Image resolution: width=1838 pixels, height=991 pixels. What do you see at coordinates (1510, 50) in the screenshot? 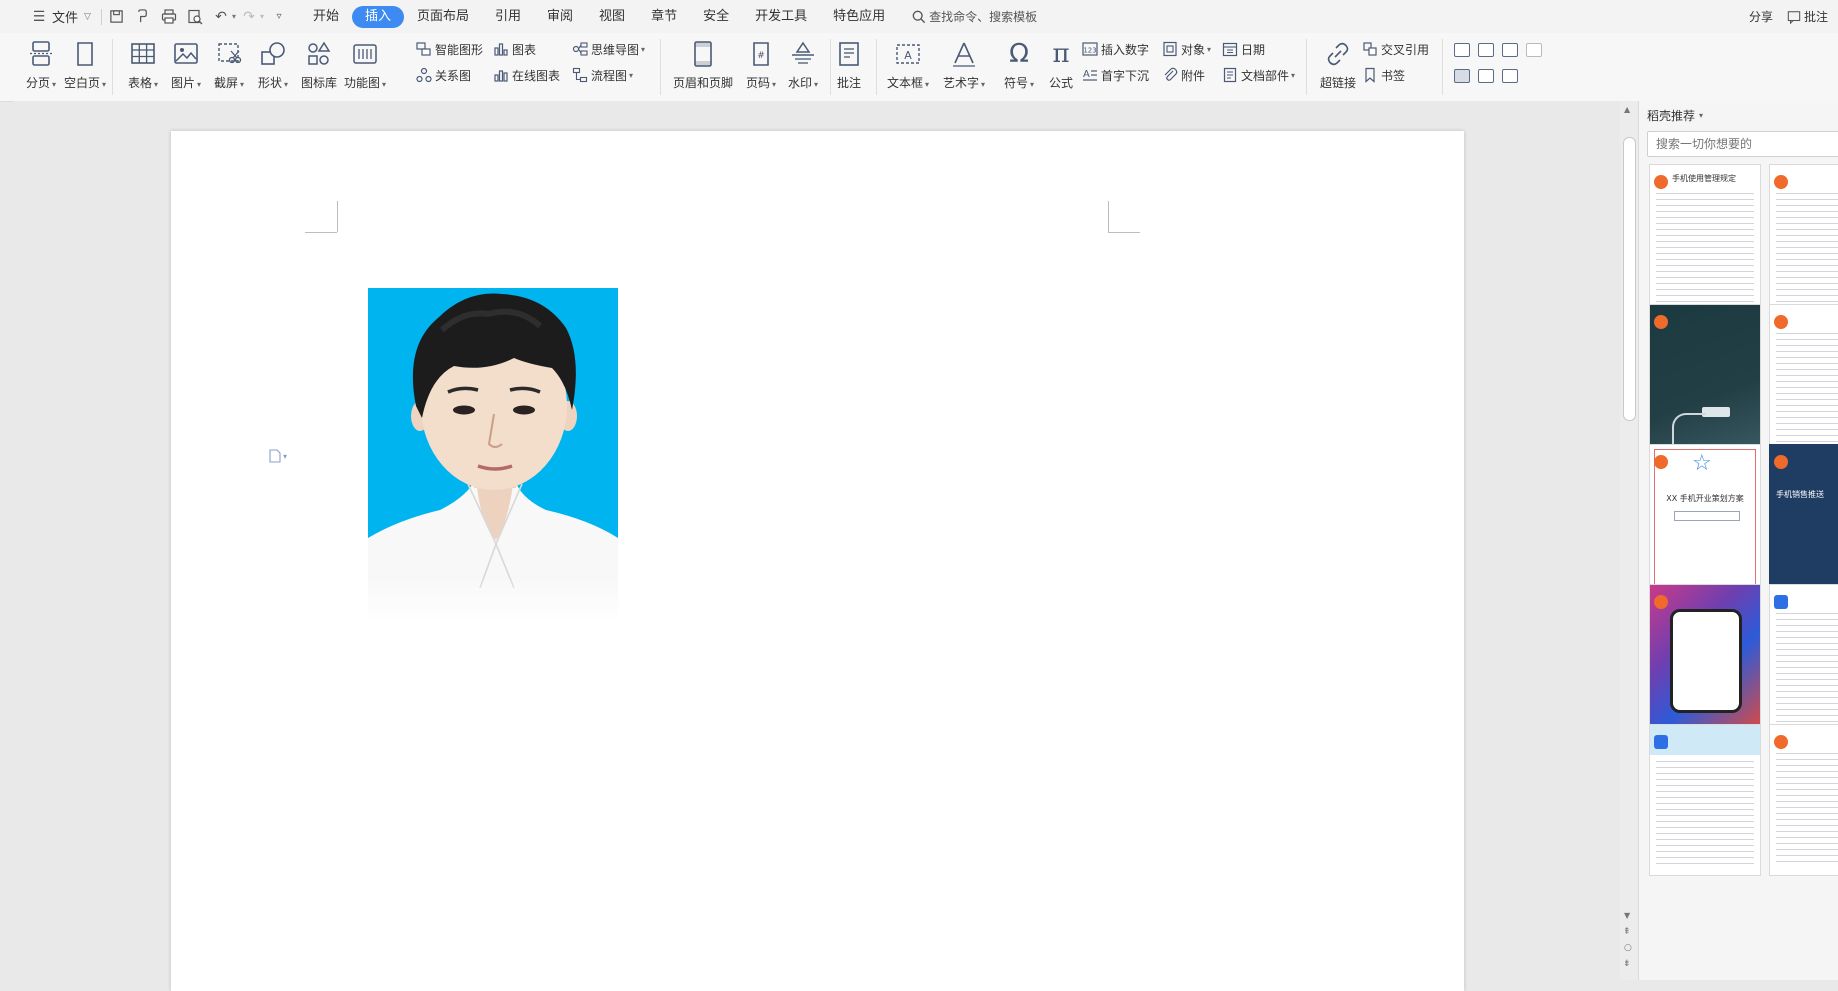
I see `layout-mode-3-button` at bounding box center [1510, 50].